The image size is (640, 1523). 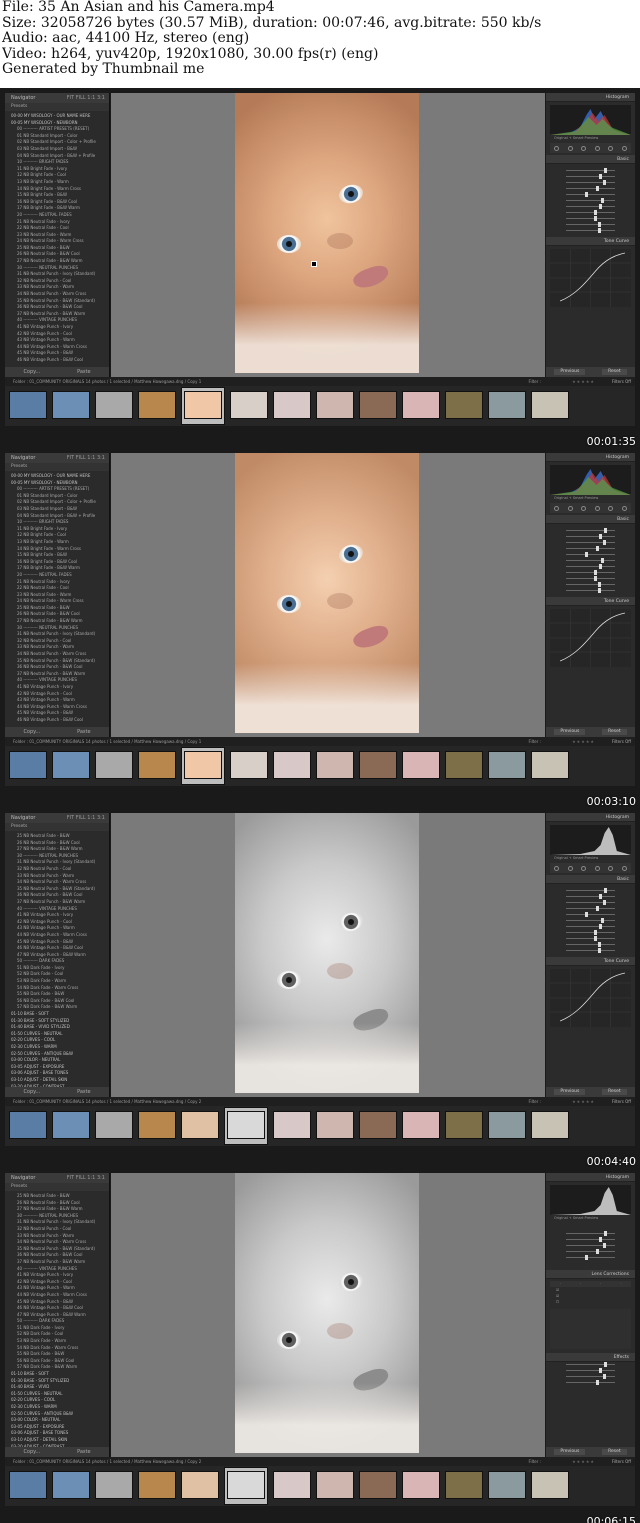 What do you see at coordinates (57, 149) in the screenshot?
I see `preset-item: 03 NB Standard Import - B&W` at bounding box center [57, 149].